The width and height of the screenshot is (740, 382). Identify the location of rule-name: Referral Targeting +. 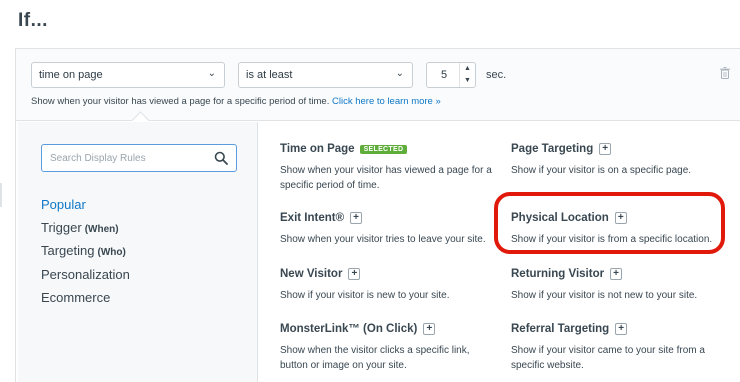
(618, 329).